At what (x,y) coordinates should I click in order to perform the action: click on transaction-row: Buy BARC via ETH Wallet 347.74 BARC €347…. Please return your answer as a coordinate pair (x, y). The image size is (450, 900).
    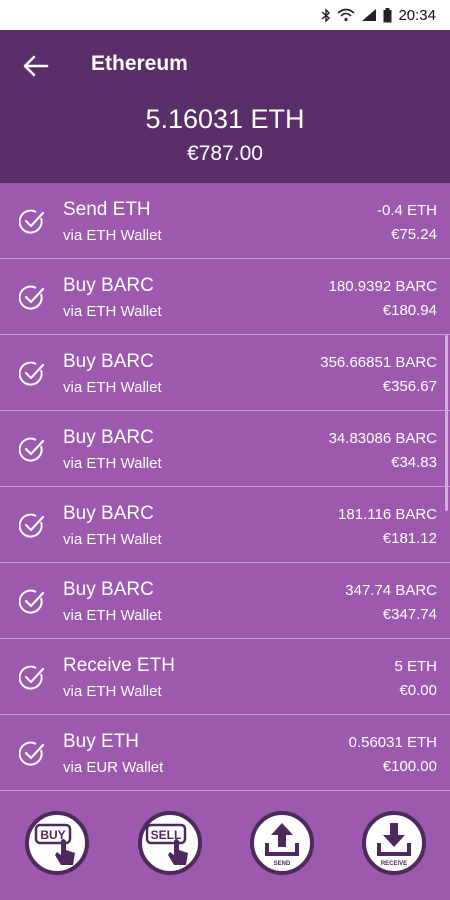
    Looking at the image, I should click on (225, 601).